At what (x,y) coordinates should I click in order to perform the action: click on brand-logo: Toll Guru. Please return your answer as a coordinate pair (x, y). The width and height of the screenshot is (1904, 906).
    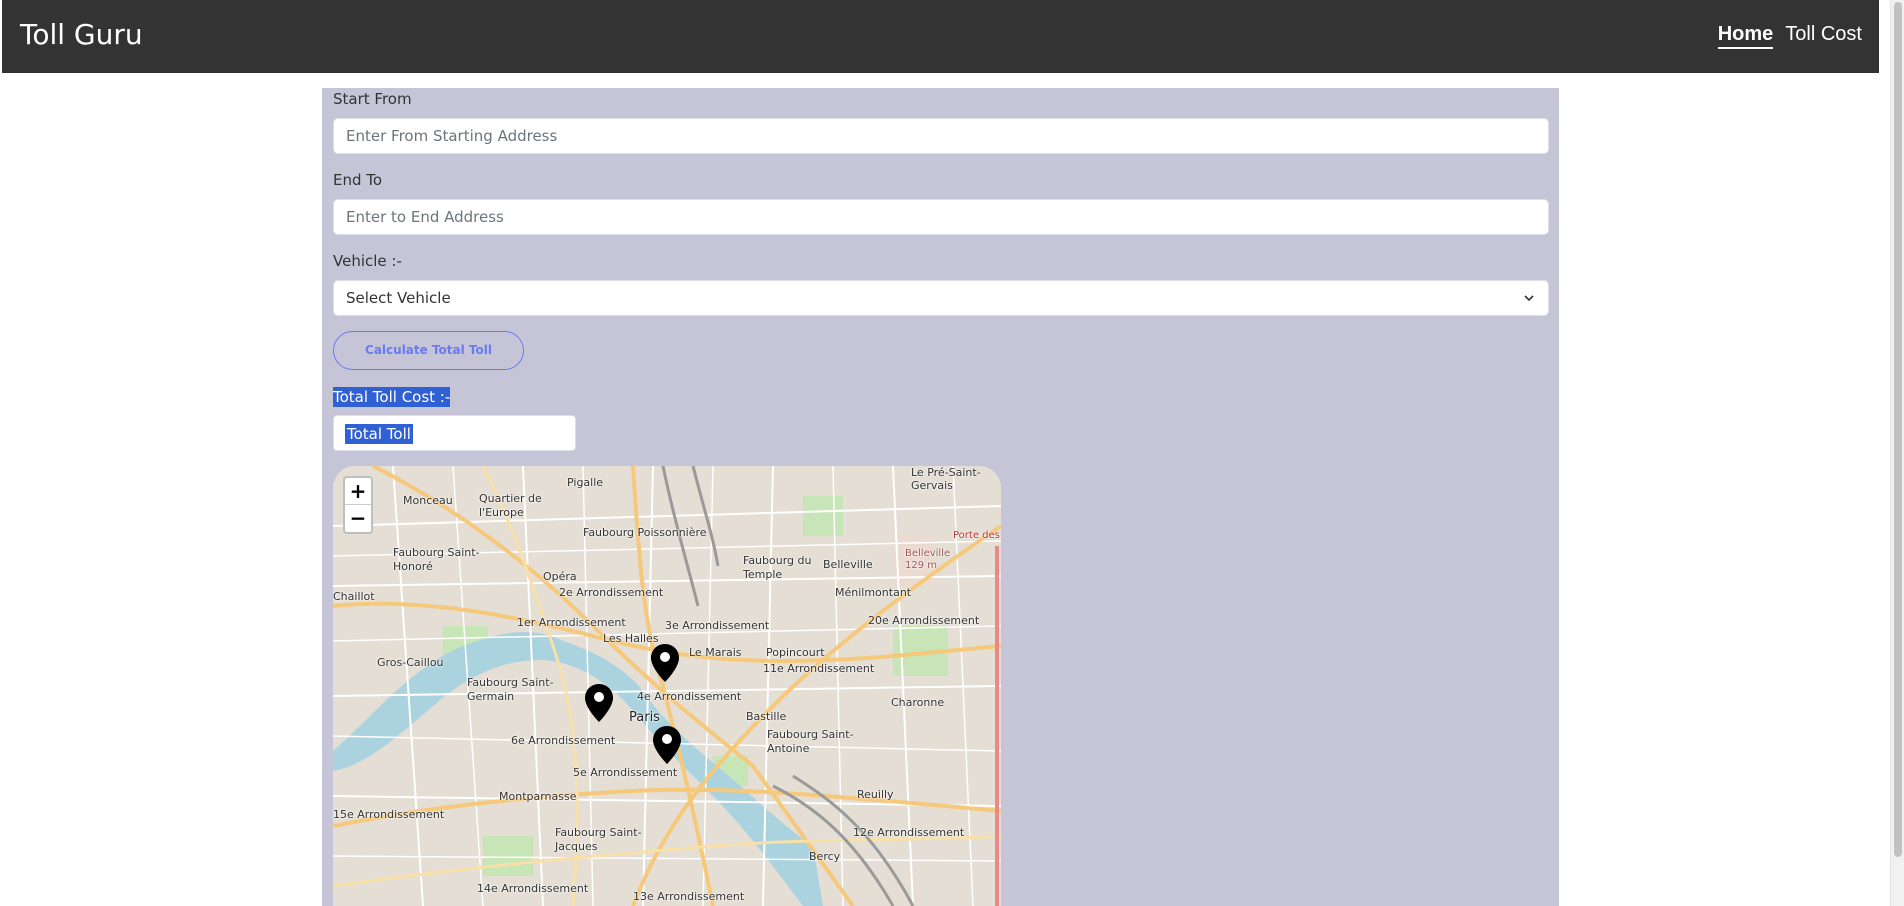
    Looking at the image, I should click on (81, 34).